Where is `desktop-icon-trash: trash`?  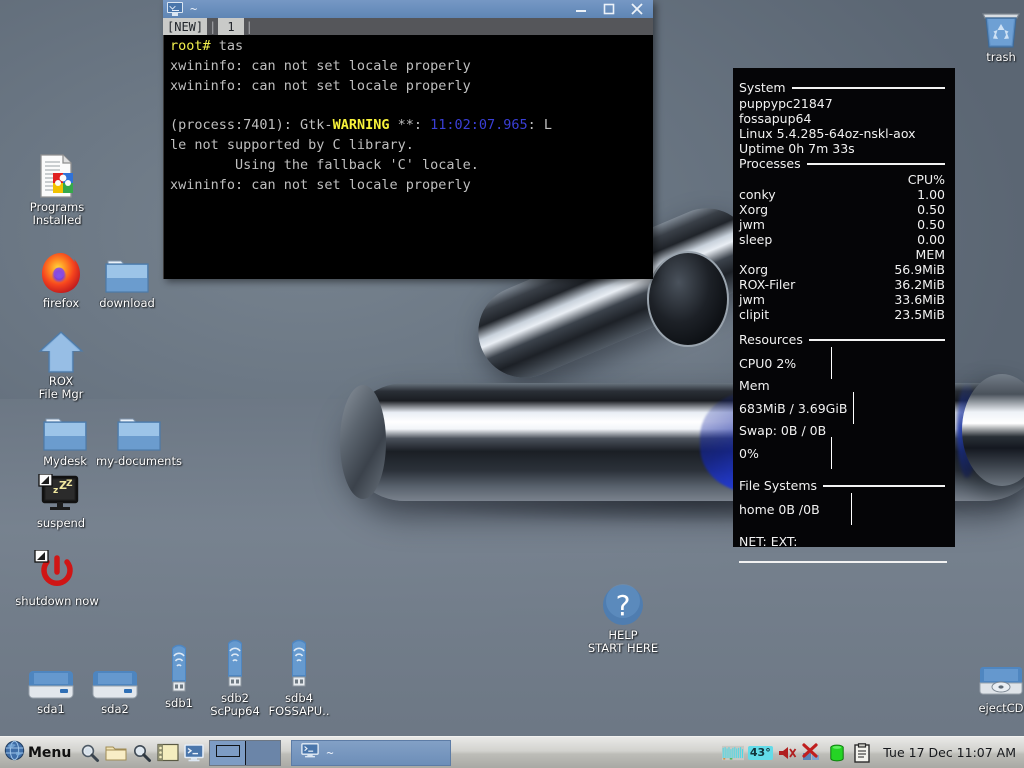 desktop-icon-trash: trash is located at coordinates (991, 34).